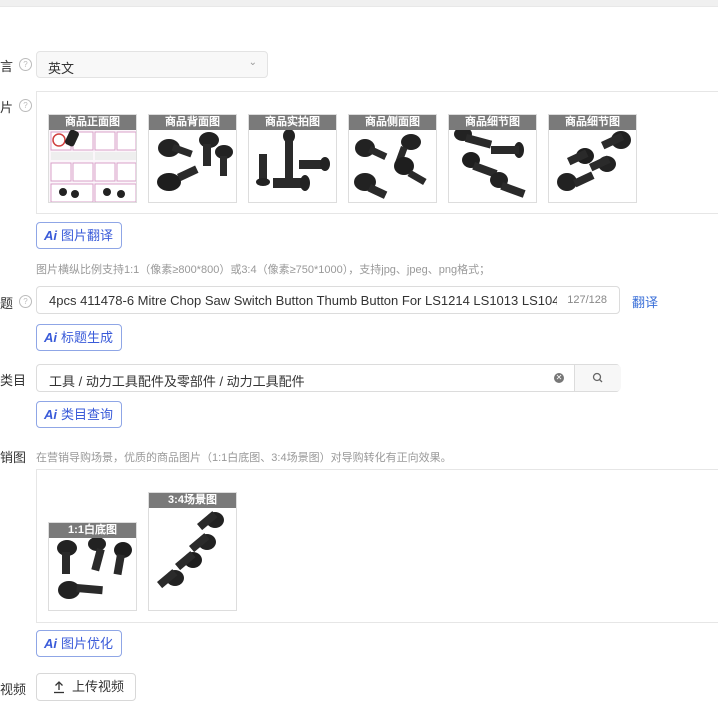 This screenshot has height=706, width=718. What do you see at coordinates (585, 300) in the screenshot?
I see `title-char-counter: 127/128` at bounding box center [585, 300].